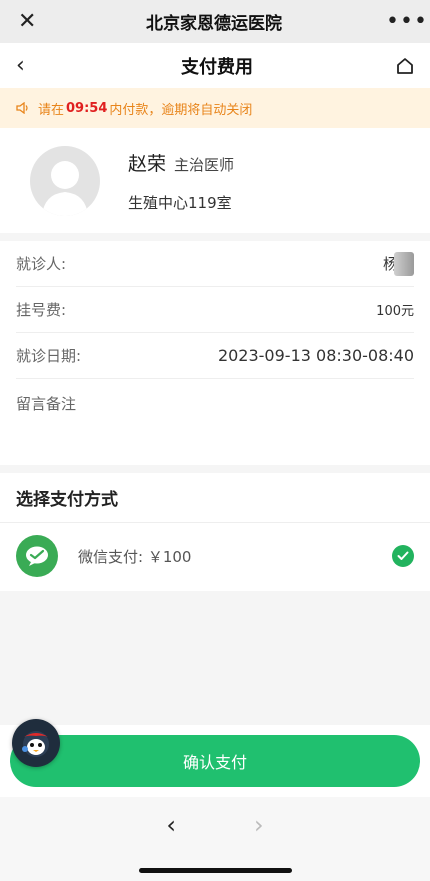  What do you see at coordinates (215, 498) in the screenshot?
I see `payment-heading: 选择支付方式` at bounding box center [215, 498].